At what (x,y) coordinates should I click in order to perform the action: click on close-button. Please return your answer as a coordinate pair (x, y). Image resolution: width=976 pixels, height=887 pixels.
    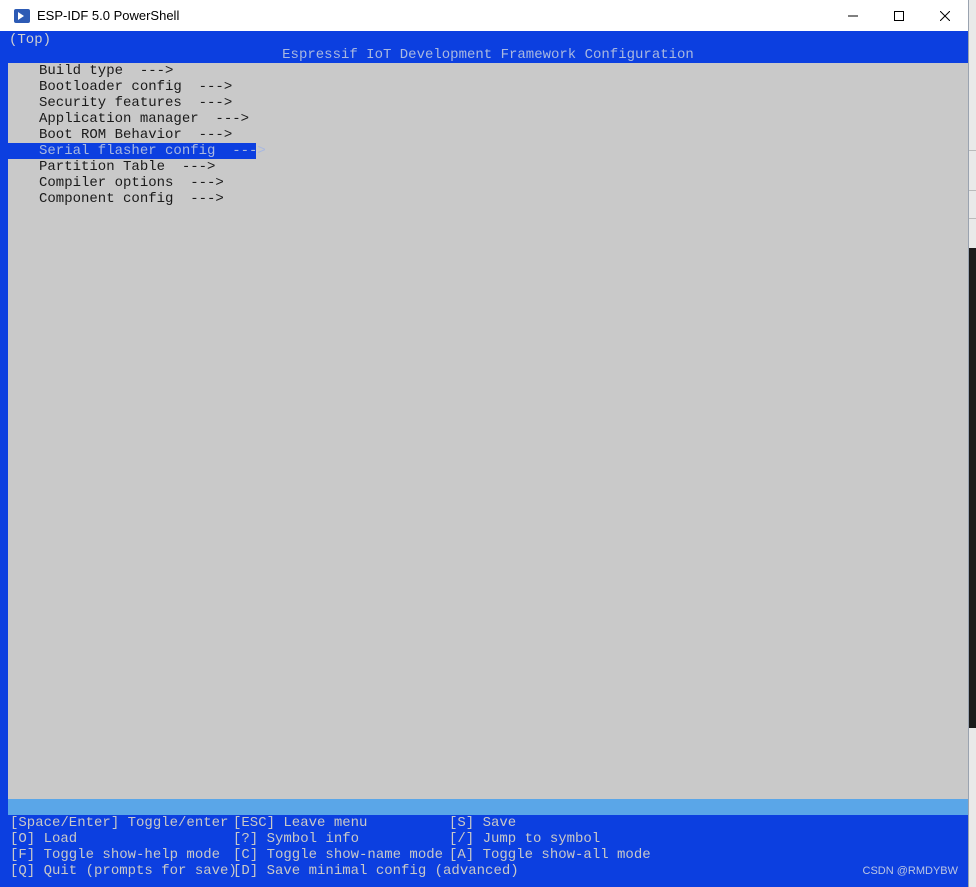
    Looking at the image, I should click on (945, 15).